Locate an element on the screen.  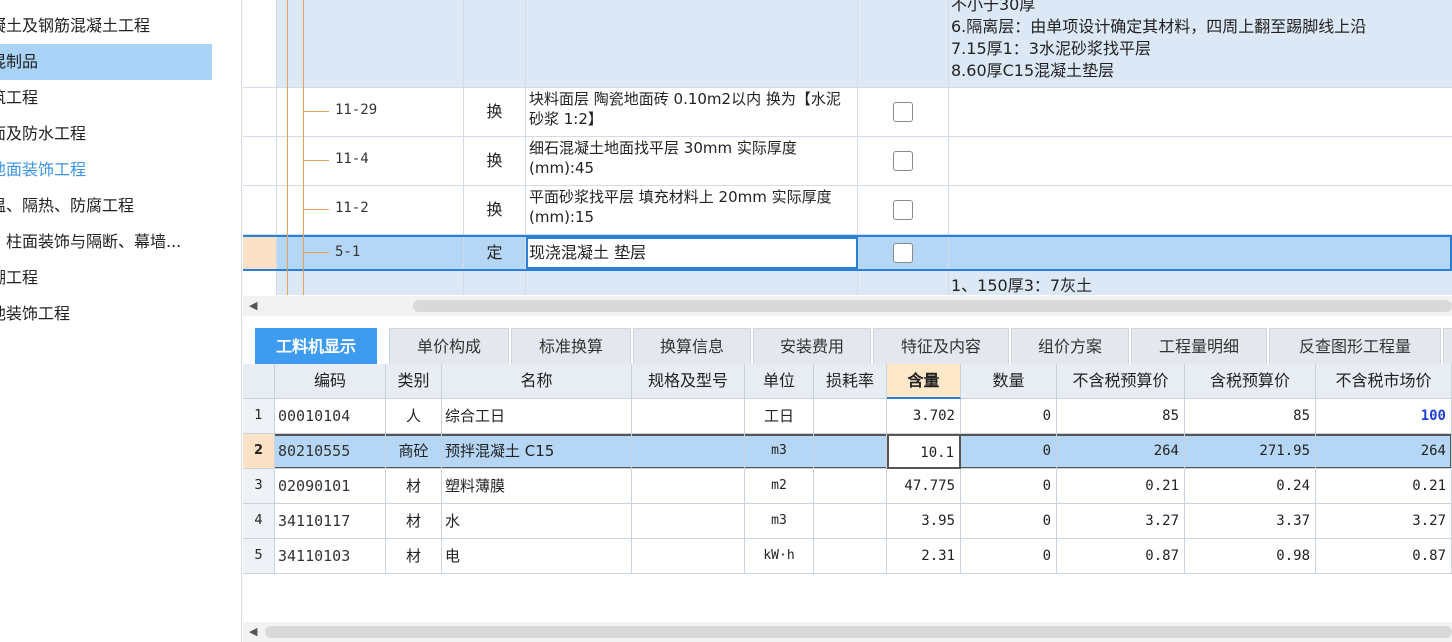
cell-market-ex-tax: 0.21 is located at coordinates (1384, 486).